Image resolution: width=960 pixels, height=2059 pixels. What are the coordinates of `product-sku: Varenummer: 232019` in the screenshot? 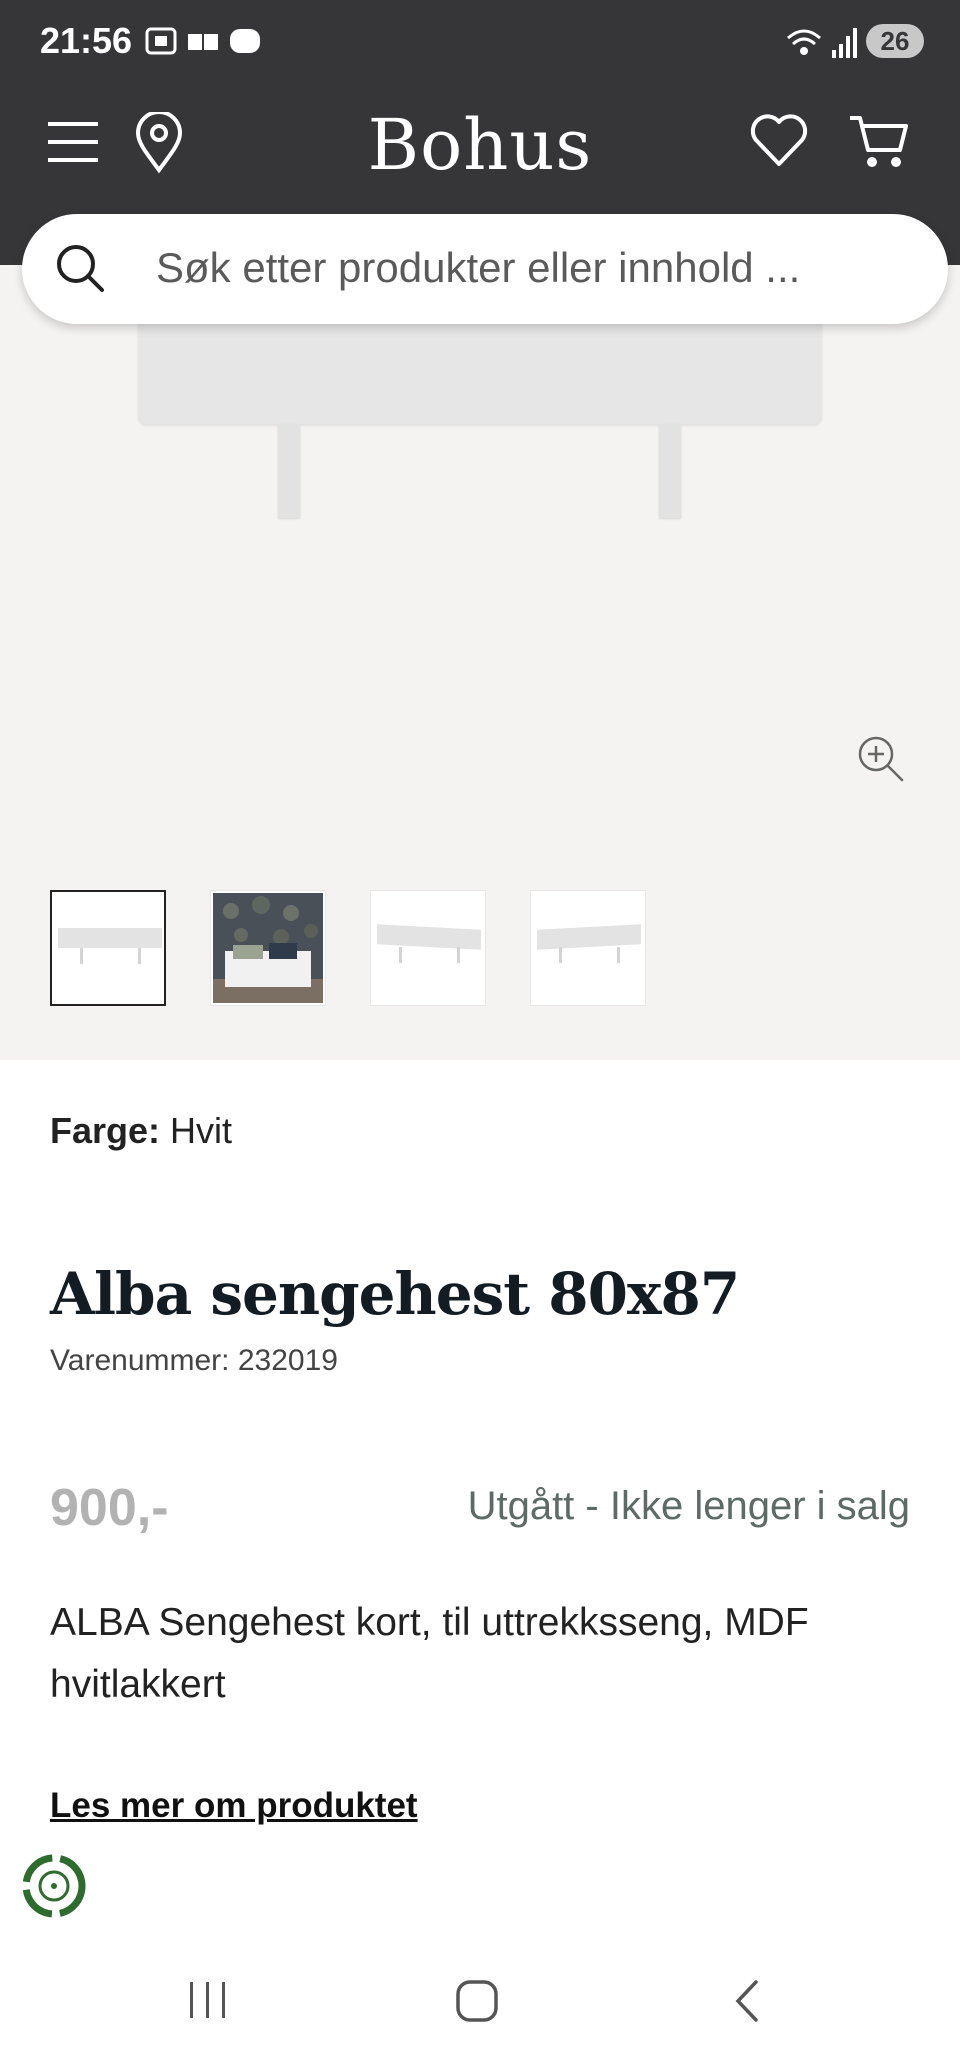 It's located at (194, 1360).